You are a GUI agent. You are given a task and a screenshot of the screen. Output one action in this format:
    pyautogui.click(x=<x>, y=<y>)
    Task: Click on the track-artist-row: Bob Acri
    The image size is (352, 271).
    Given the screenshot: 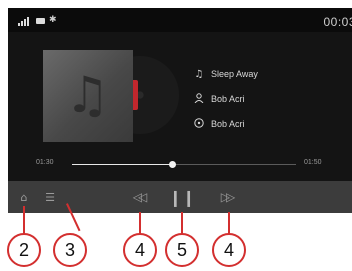 What is the action you would take?
    pyautogui.click(x=225, y=99)
    